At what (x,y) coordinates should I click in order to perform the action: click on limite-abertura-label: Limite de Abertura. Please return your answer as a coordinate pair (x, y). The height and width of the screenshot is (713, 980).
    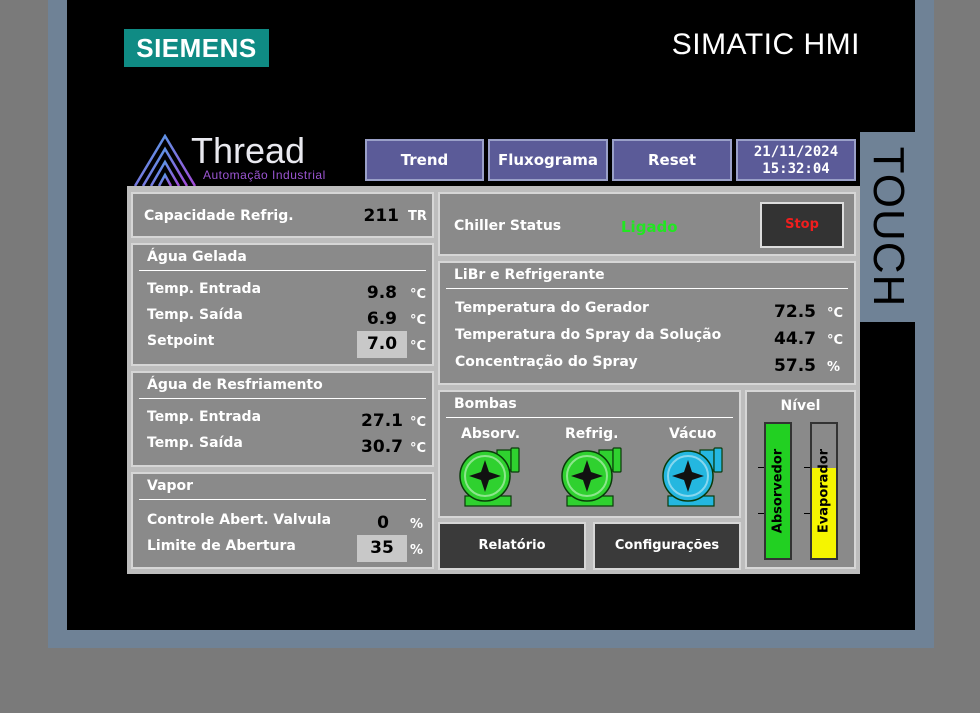
    Looking at the image, I should click on (221, 546).